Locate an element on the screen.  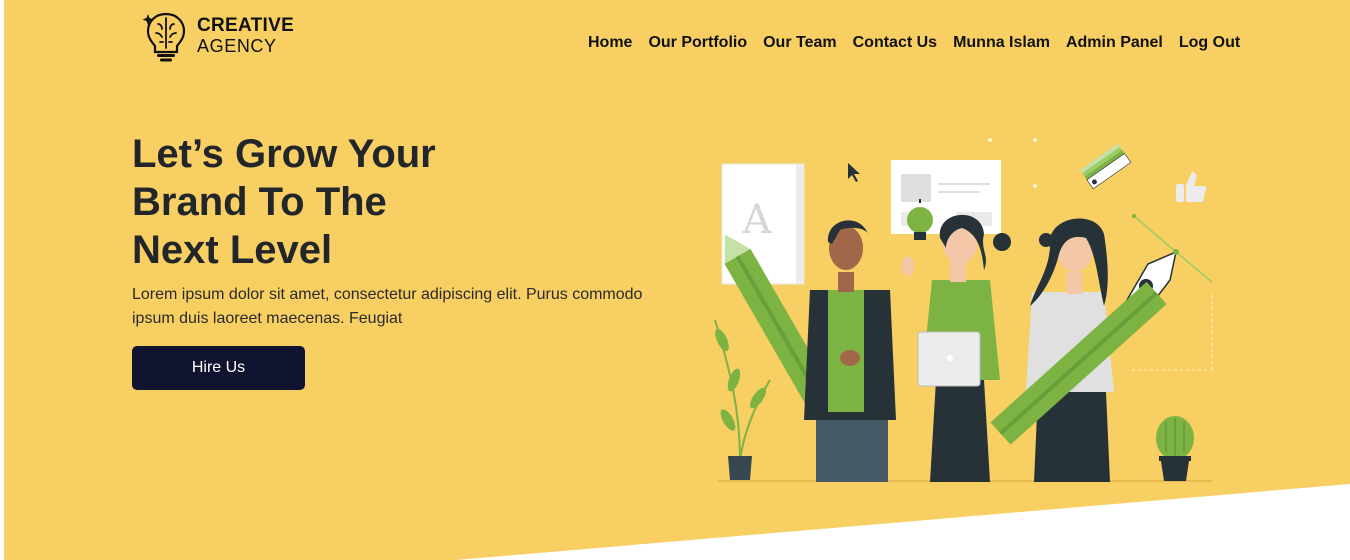
thumbs-up-icon is located at coordinates (1191, 187).